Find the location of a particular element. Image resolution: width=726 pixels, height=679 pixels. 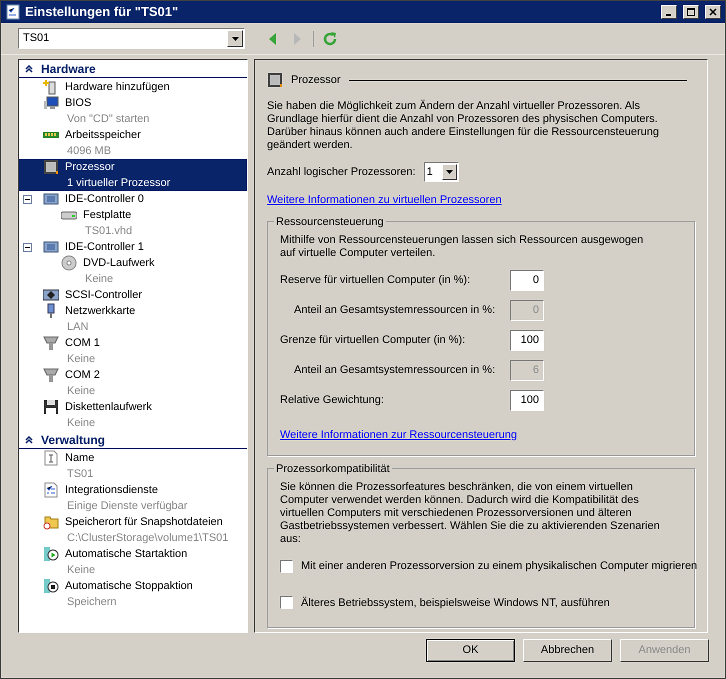

maximize-button is located at coordinates (691, 12).